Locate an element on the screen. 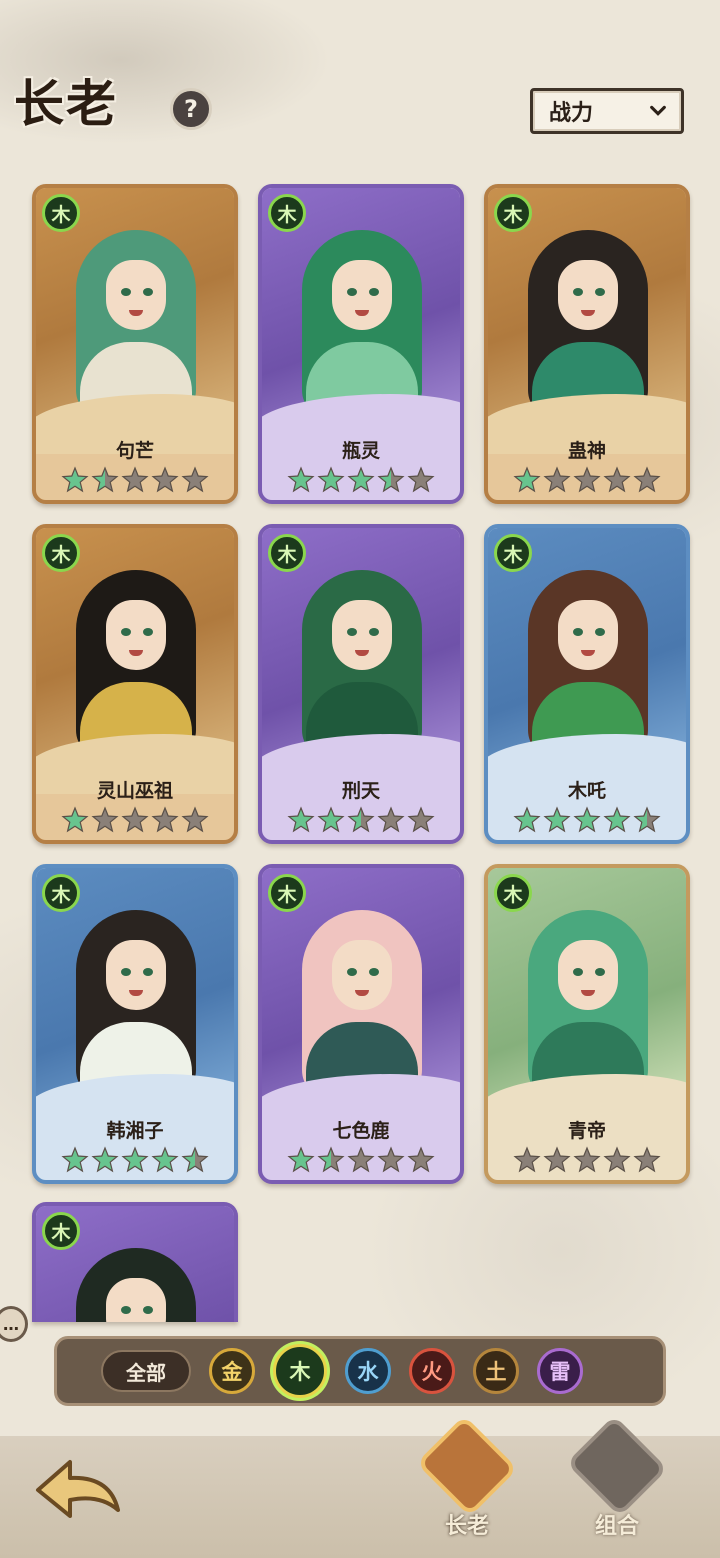  character-name: 刑天 is located at coordinates (360, 791).